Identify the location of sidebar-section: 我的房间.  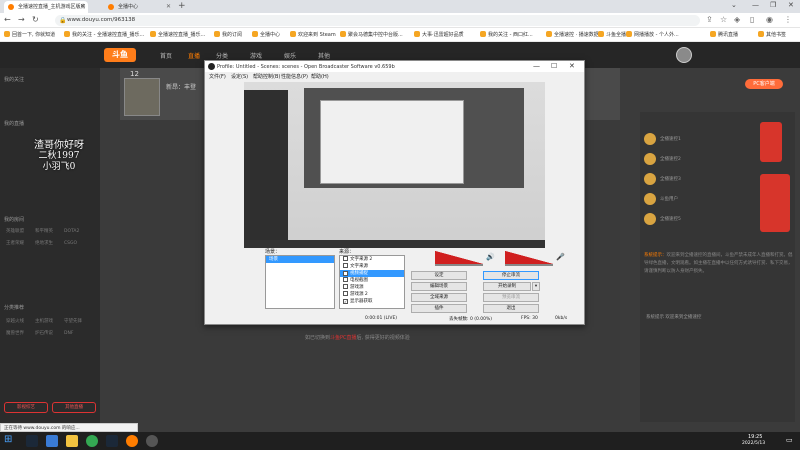
(14, 219).